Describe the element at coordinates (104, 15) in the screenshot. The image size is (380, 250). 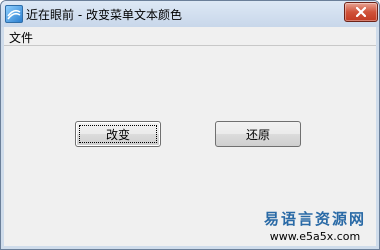
I see `window-title: 近在眼前 - 改变菜单文本颜色` at that location.